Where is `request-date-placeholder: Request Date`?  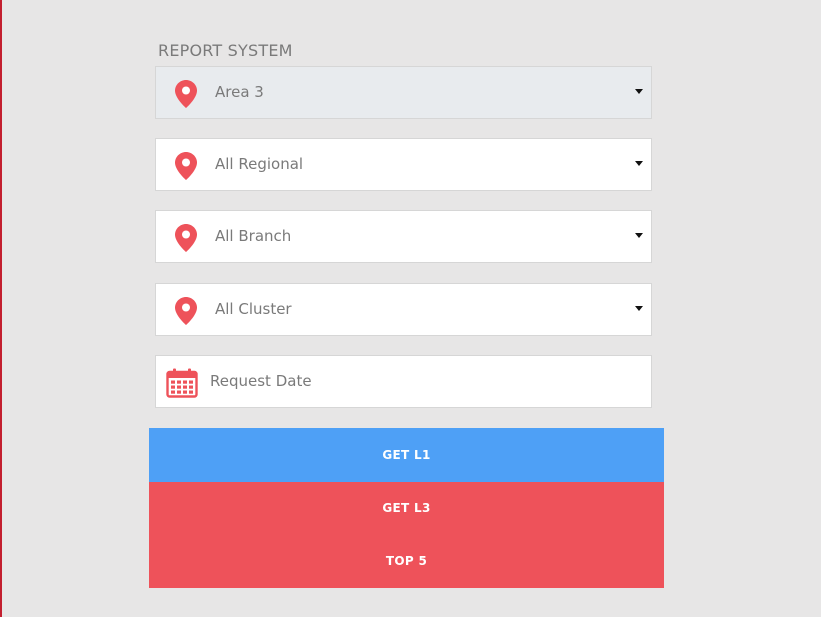
request-date-placeholder: Request Date is located at coordinates (261, 381).